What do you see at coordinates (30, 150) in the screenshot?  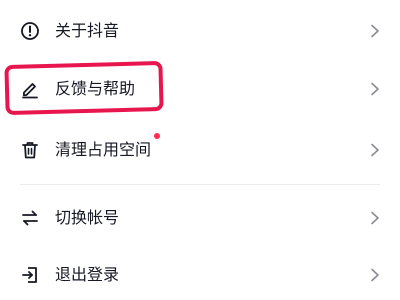 I see `trash-icon` at bounding box center [30, 150].